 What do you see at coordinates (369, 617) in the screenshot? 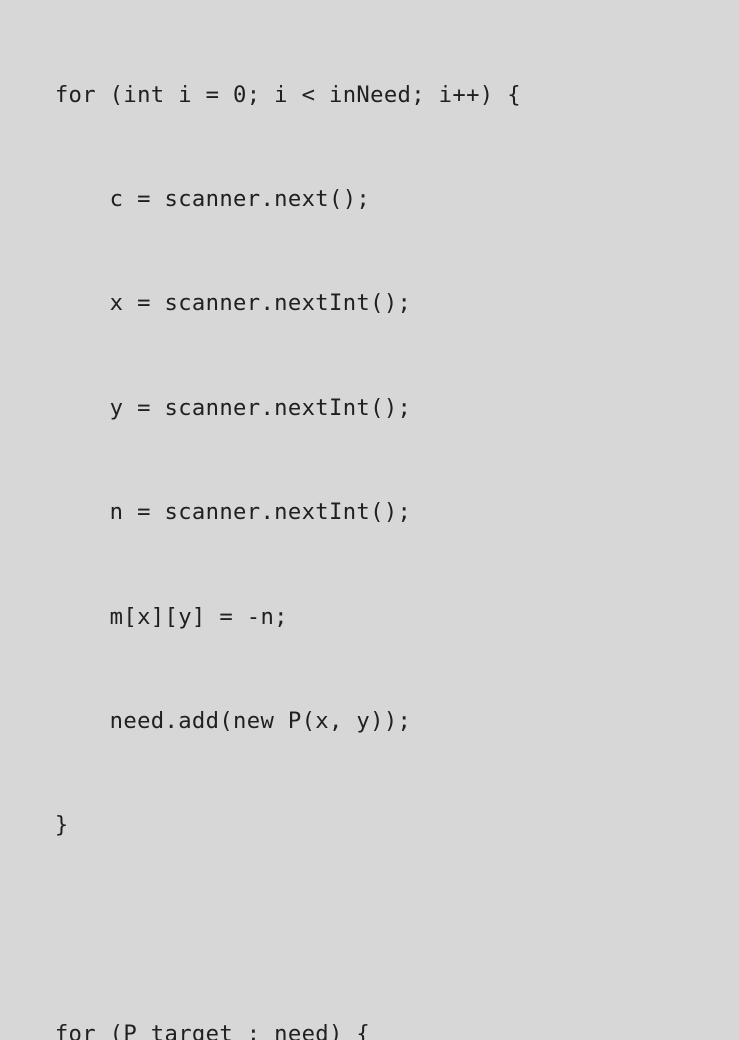
I see `code-line: m[x][y] = -n;` at bounding box center [369, 617].